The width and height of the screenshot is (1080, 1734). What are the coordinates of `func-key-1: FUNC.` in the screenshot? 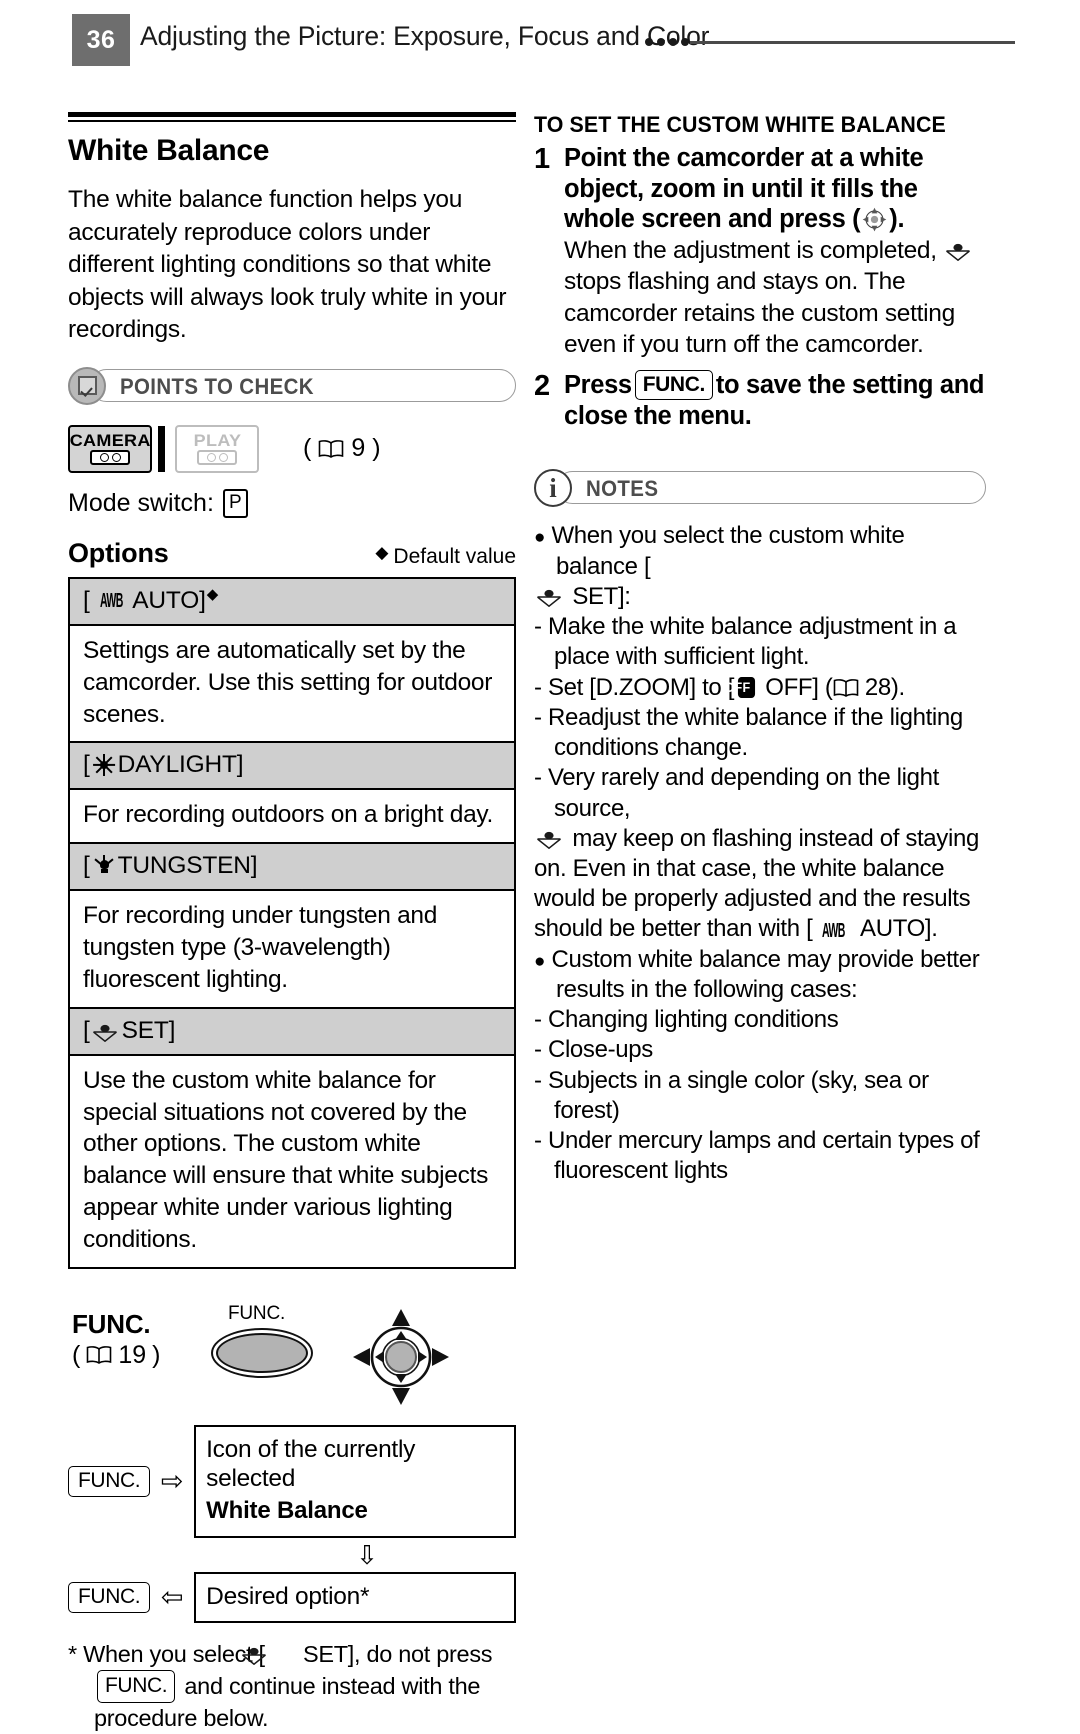 It's located at (109, 1481).